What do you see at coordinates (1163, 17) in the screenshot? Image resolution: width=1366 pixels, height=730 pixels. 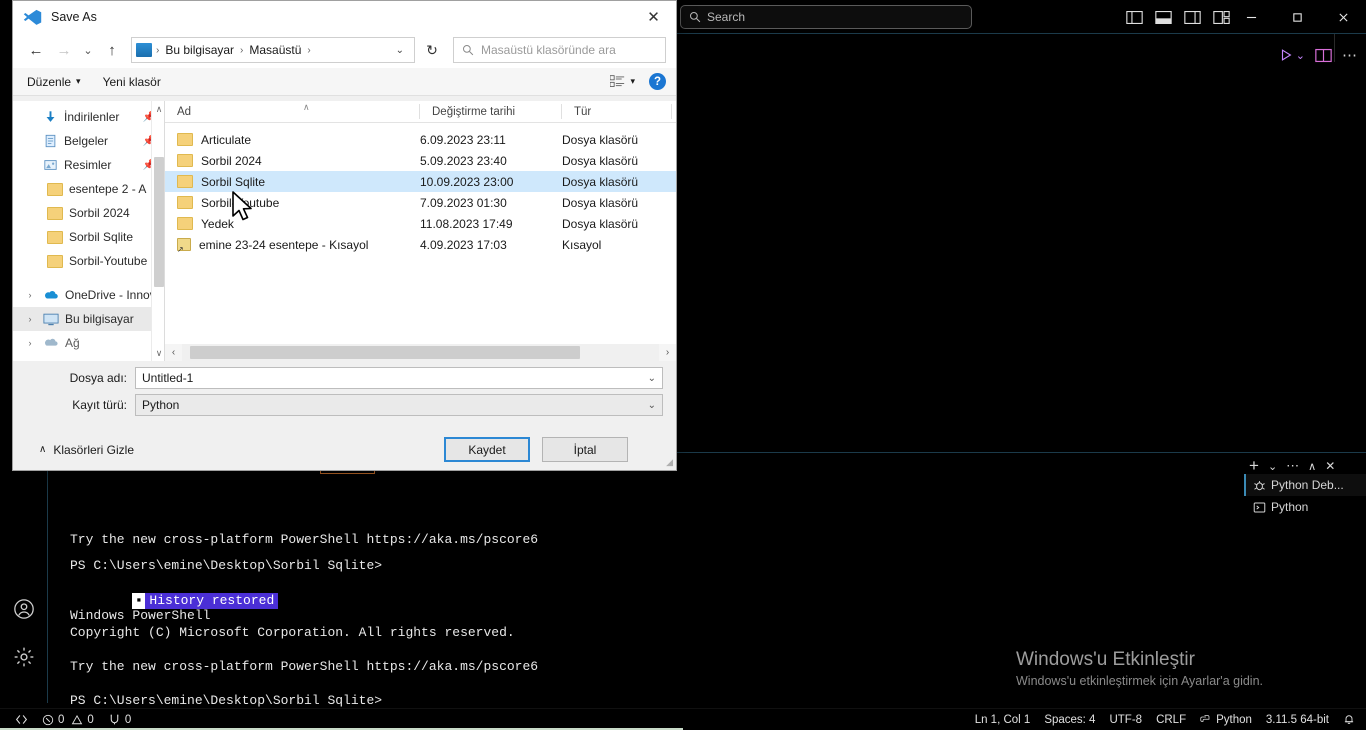 I see `panel-bottom-icon` at bounding box center [1163, 17].